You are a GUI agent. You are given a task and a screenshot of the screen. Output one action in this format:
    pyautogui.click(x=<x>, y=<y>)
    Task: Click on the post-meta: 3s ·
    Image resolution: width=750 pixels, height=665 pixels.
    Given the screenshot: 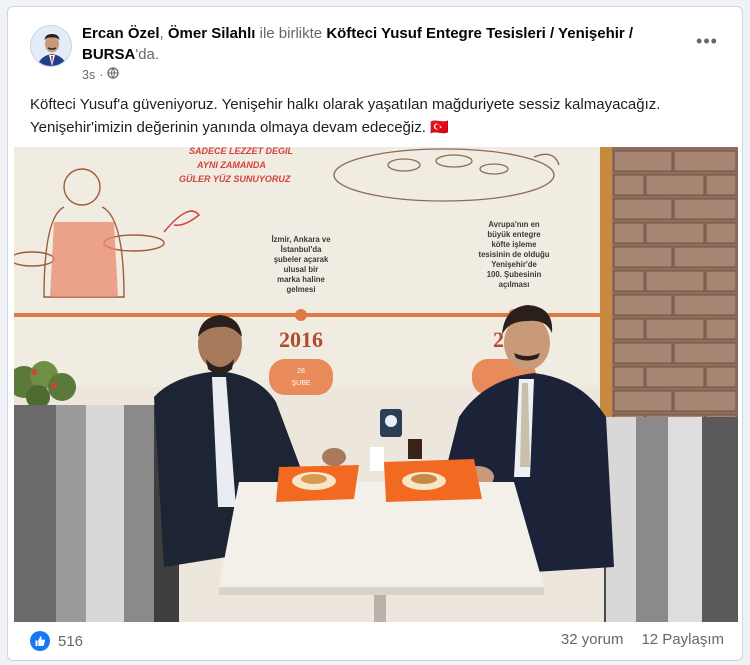 What is the action you would take?
    pyautogui.click(x=101, y=74)
    